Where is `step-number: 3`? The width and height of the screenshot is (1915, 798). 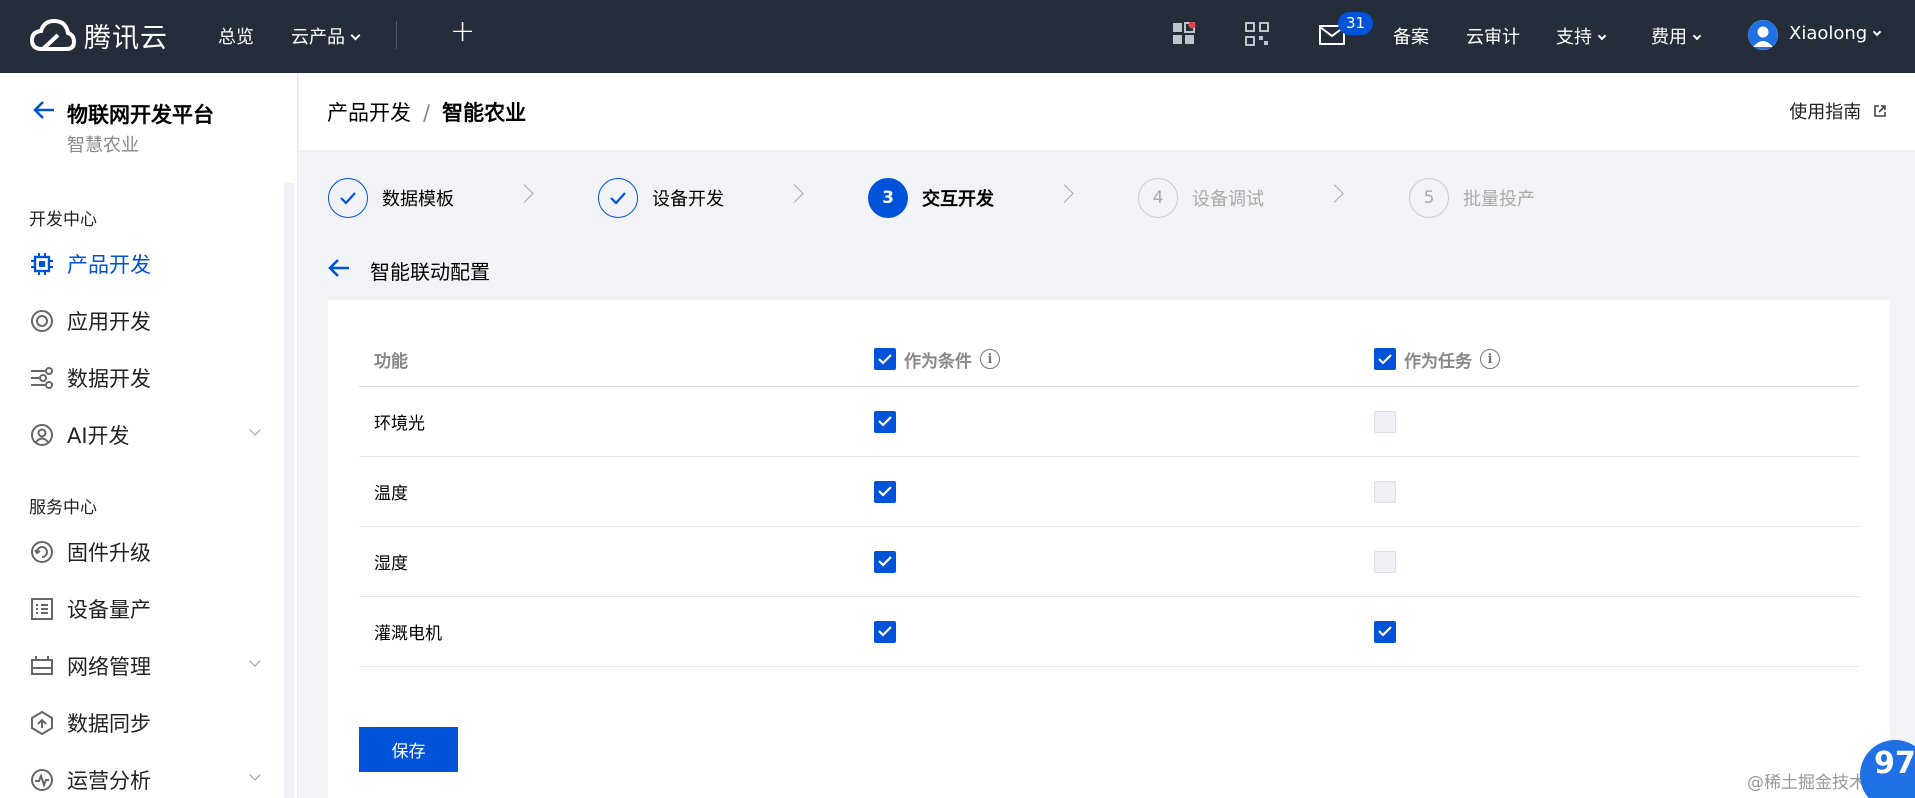 step-number: 3 is located at coordinates (888, 198).